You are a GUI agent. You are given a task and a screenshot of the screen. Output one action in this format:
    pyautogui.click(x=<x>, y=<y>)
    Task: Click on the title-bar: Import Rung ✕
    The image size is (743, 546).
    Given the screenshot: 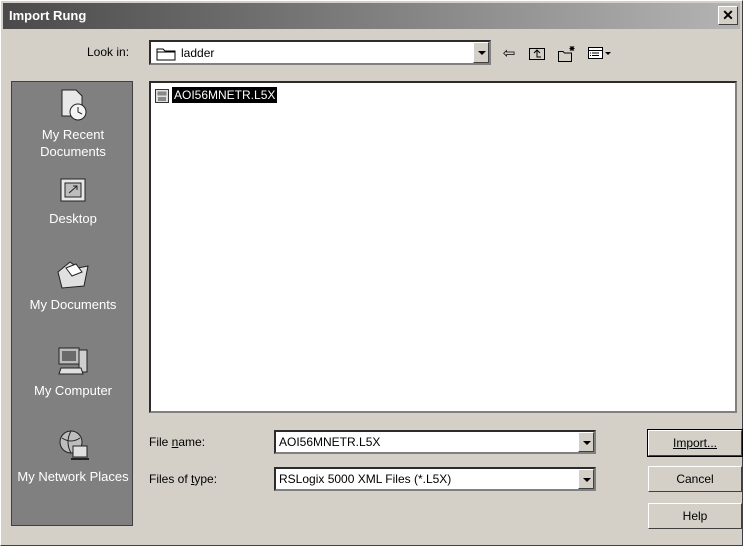 What is the action you would take?
    pyautogui.click(x=371, y=16)
    